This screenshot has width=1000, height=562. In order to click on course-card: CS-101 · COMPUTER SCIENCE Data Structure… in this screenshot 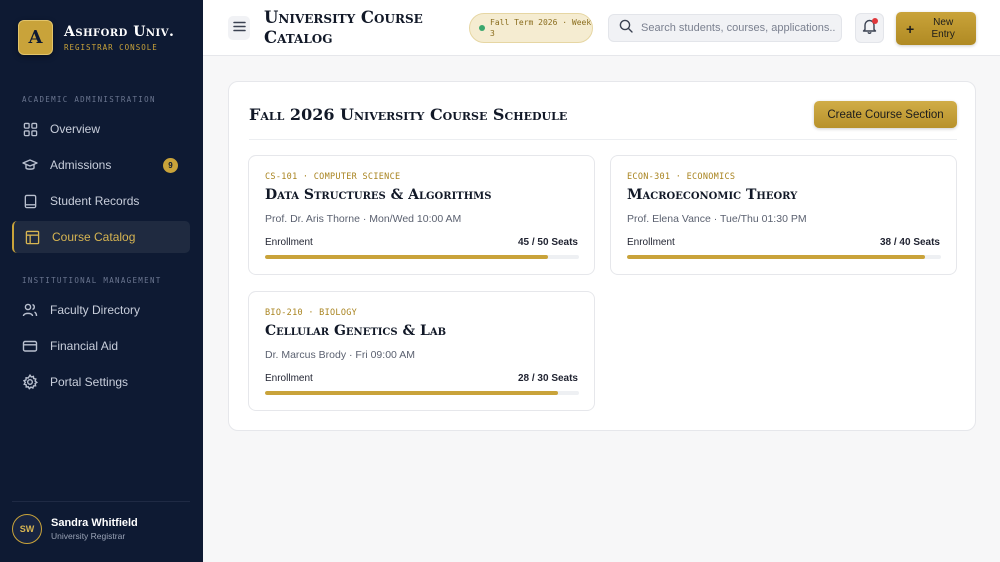, I will do `click(421, 215)`.